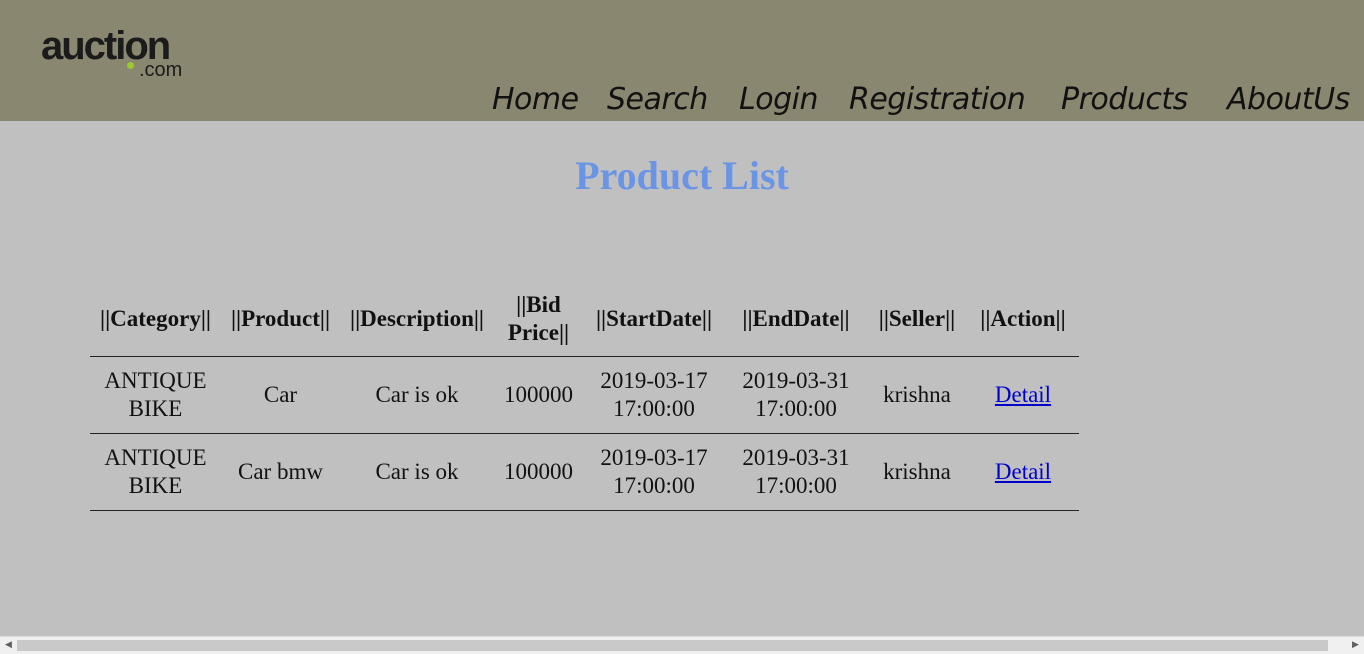 The height and width of the screenshot is (654, 1364). What do you see at coordinates (280, 319) in the screenshot?
I see `column-header-product: ||Product||` at bounding box center [280, 319].